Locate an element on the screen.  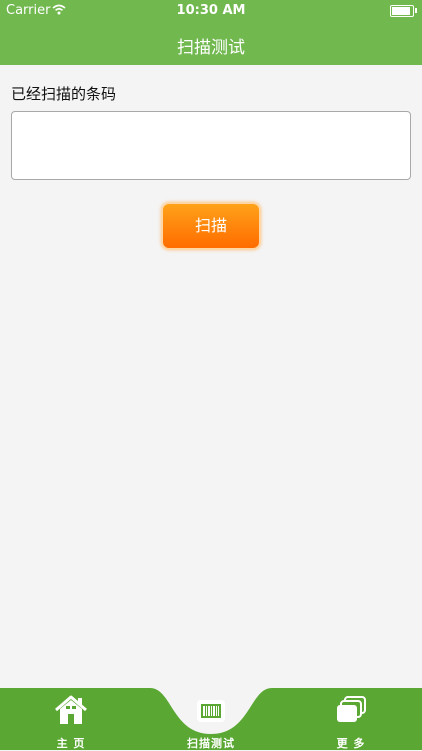
tab-scan-test-label: 扫描测试 is located at coordinates (211, 743).